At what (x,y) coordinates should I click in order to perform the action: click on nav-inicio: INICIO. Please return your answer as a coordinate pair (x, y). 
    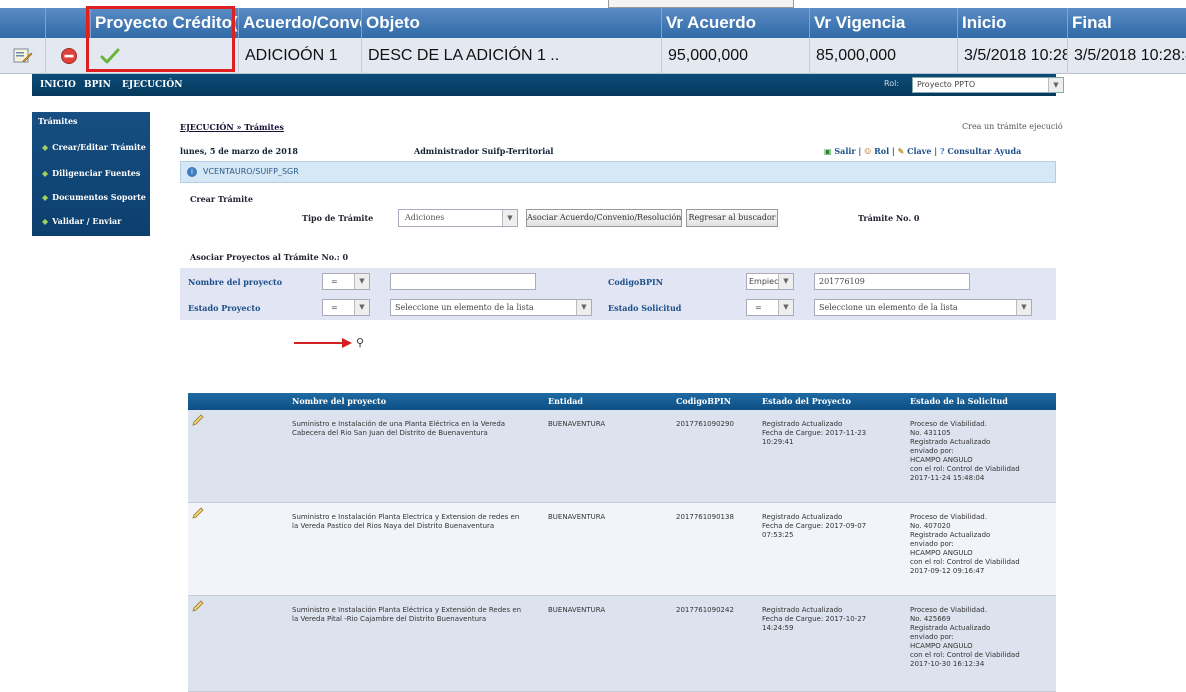
    Looking at the image, I should click on (58, 85).